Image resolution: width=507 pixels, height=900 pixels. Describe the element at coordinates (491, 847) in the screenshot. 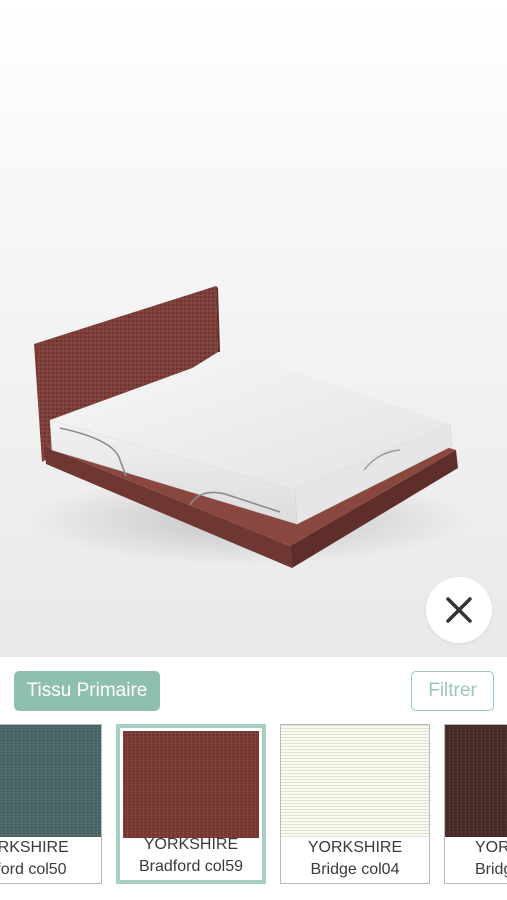

I see `fabric-brand: YOR` at that location.